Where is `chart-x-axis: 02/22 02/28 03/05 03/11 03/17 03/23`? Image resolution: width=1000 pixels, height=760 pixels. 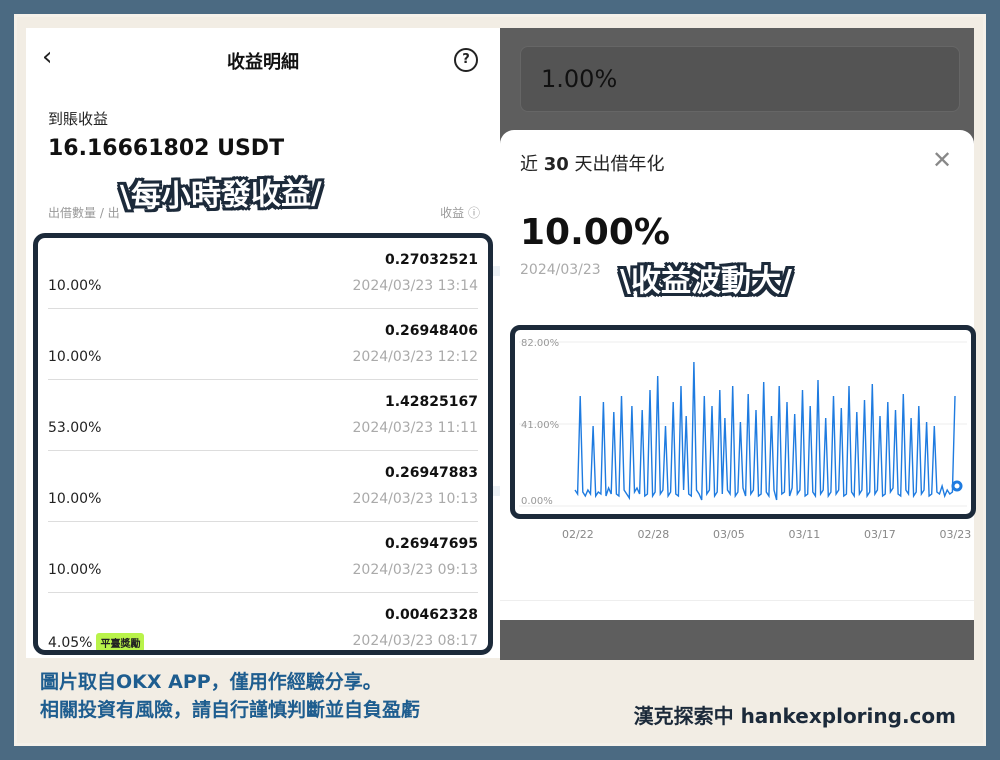
chart-x-axis: 02/22 02/28 03/05 03/11 03/17 03/23 is located at coordinates (762, 537).